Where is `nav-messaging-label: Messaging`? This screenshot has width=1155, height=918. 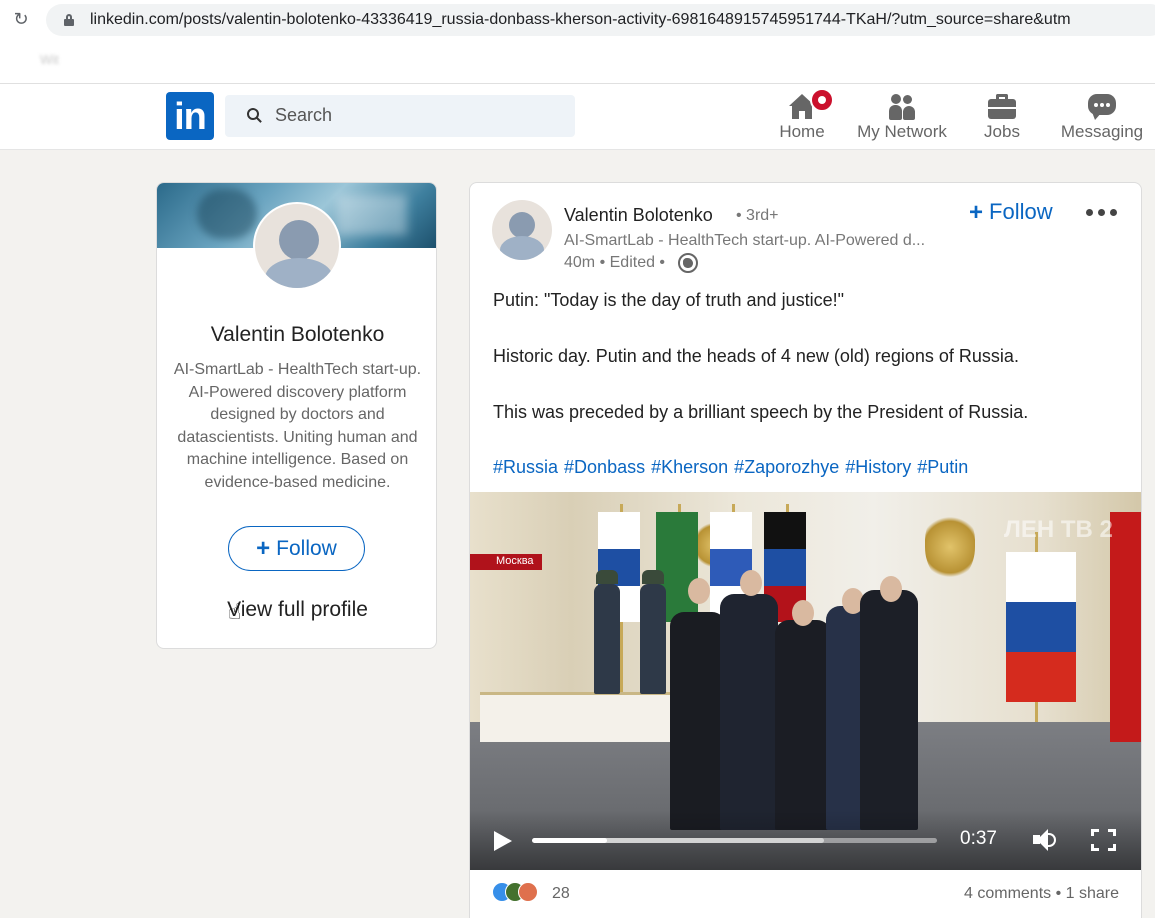 nav-messaging-label: Messaging is located at coordinates (1102, 131).